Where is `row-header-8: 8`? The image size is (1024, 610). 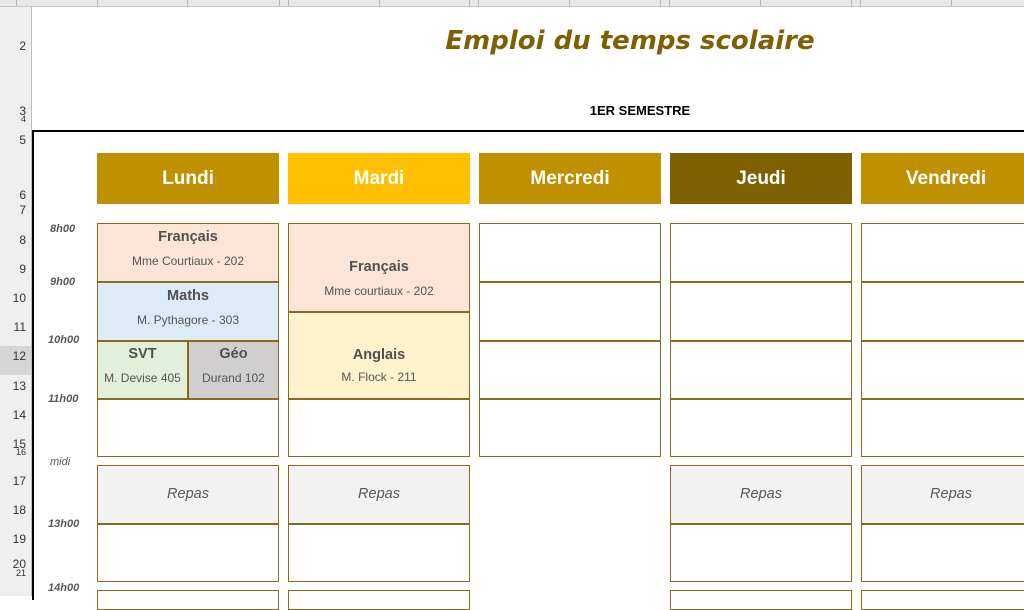 row-header-8: 8 is located at coordinates (13, 240).